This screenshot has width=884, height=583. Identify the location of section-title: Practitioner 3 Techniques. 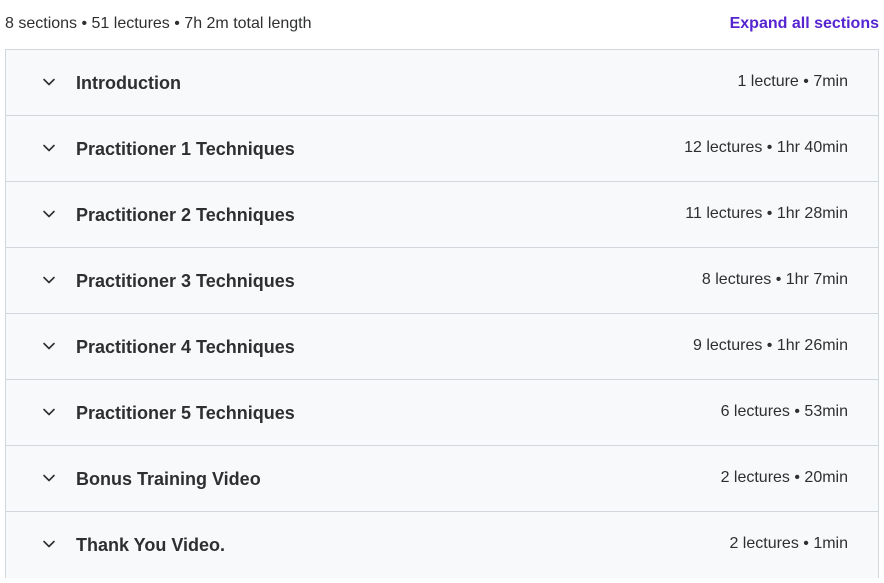
(185, 281).